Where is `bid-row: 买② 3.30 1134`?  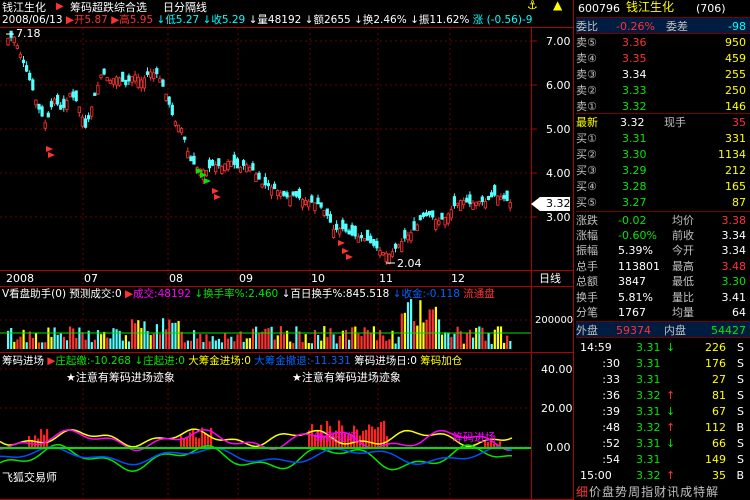 bid-row: 买② 3.30 1134 is located at coordinates (663, 154).